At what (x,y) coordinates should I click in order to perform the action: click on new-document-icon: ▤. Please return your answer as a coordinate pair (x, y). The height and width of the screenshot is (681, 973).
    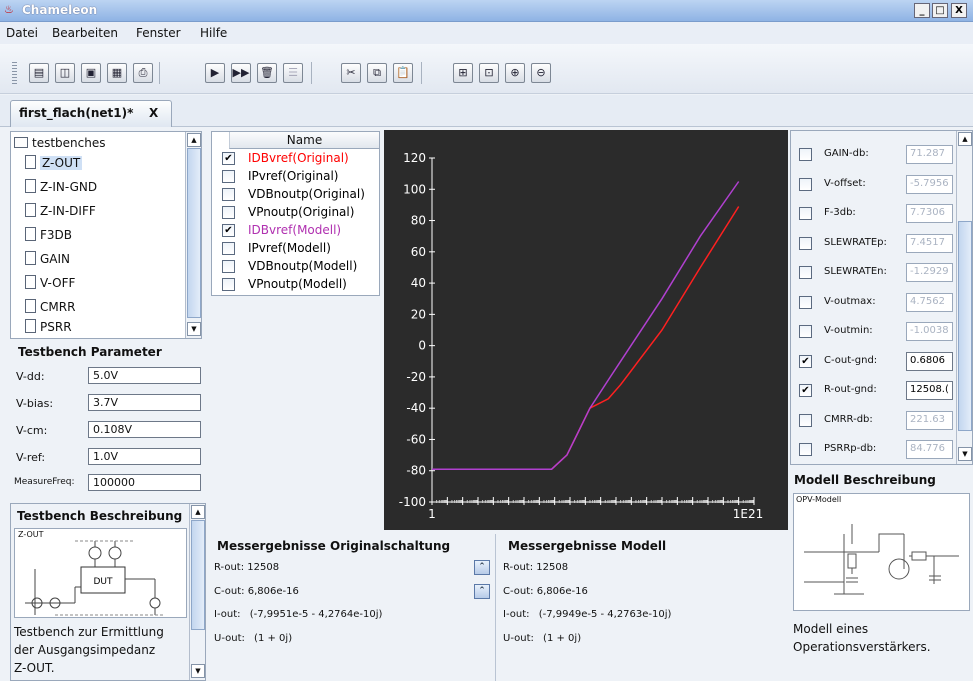
    Looking at the image, I should click on (39, 73).